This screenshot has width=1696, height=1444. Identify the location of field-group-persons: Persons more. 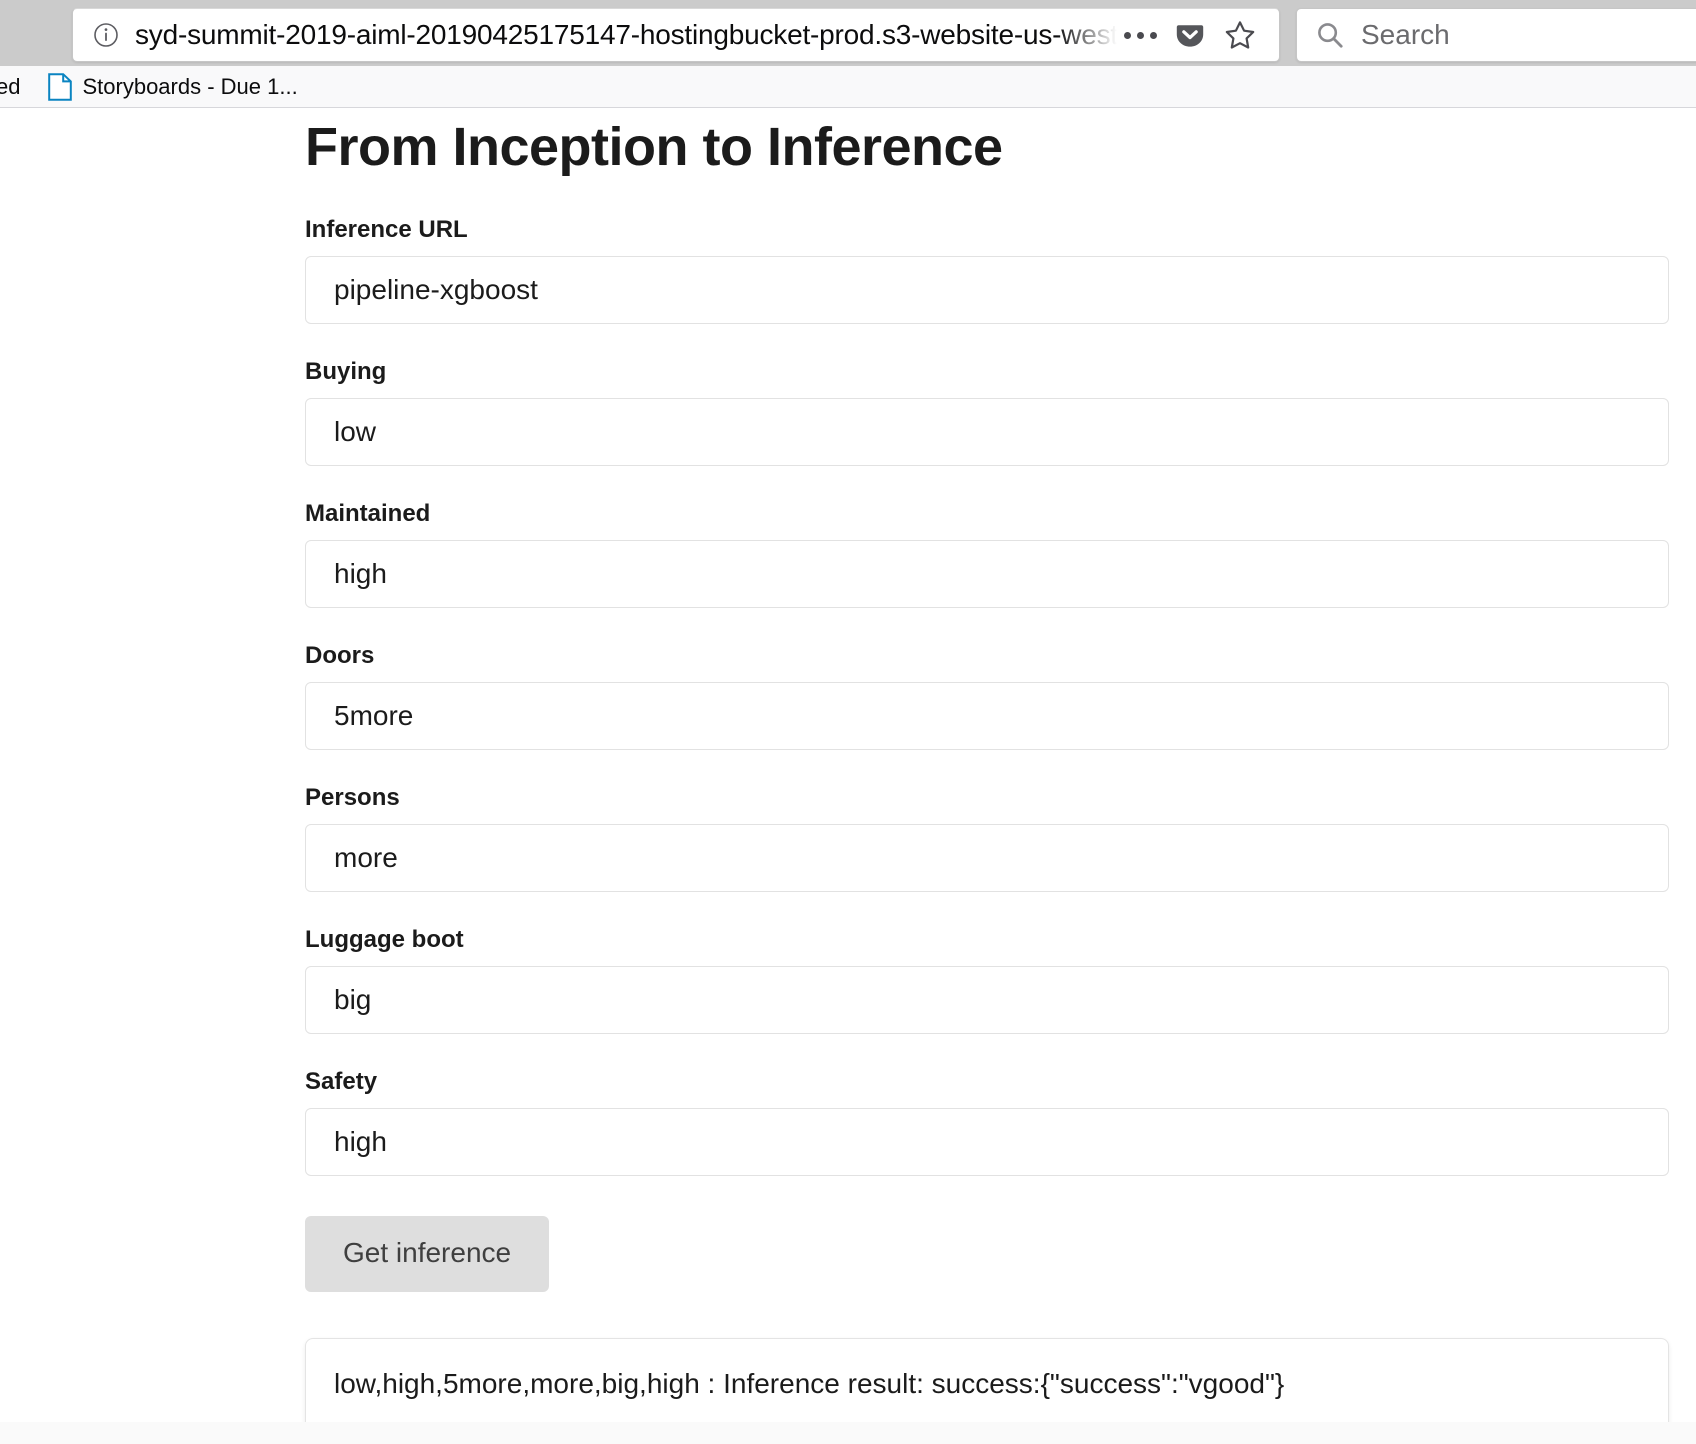
(987, 838).